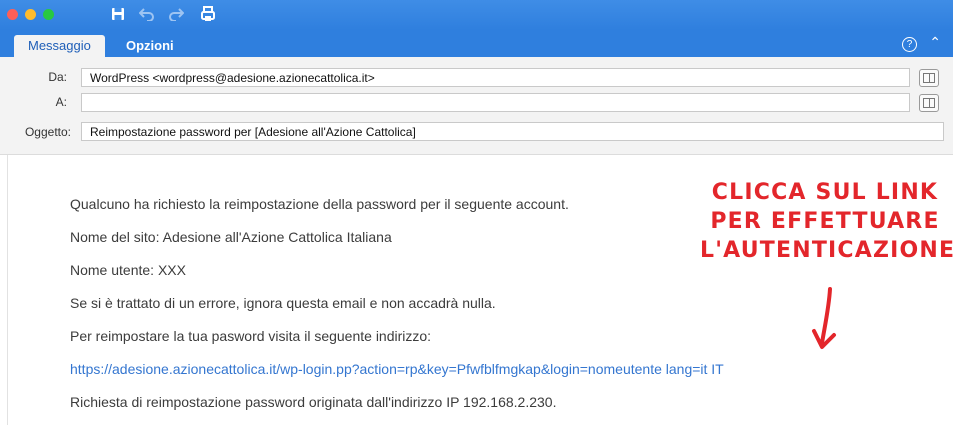 The width and height of the screenshot is (953, 434). Describe the element at coordinates (495, 102) in the screenshot. I see `to-field` at that location.